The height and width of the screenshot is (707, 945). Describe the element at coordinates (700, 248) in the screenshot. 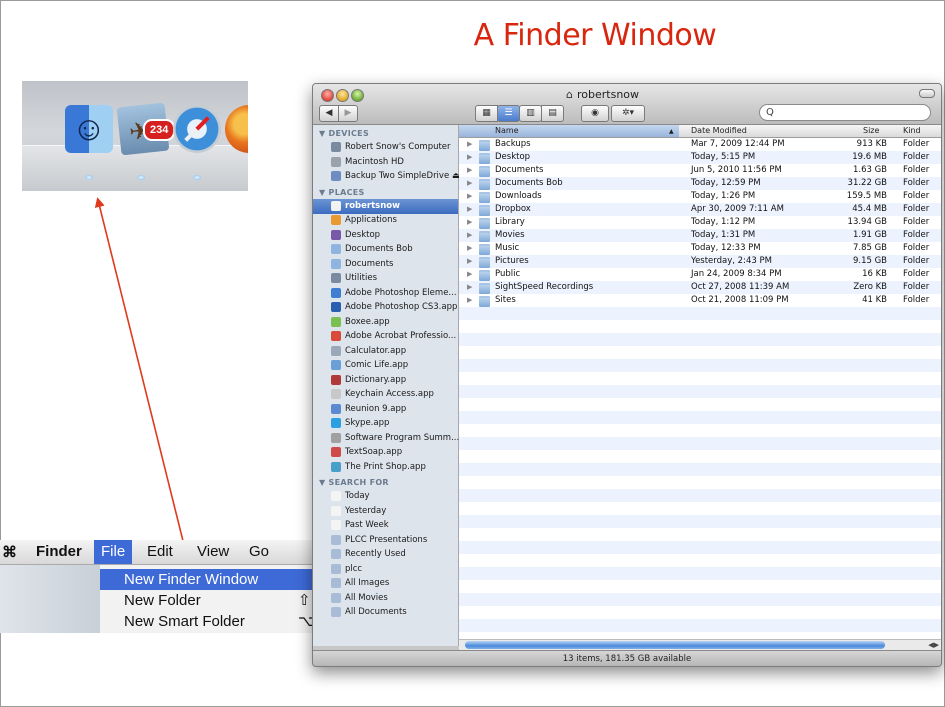

I see `table-row: ▶ Music Today, 12:33 PM 7.85 GB Folder` at that location.